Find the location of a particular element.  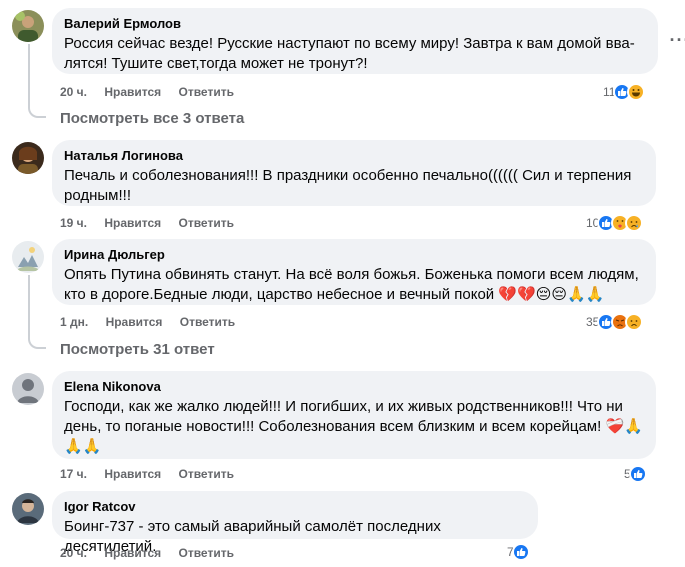

comment-timestamp: 1 дн. is located at coordinates (74, 322).